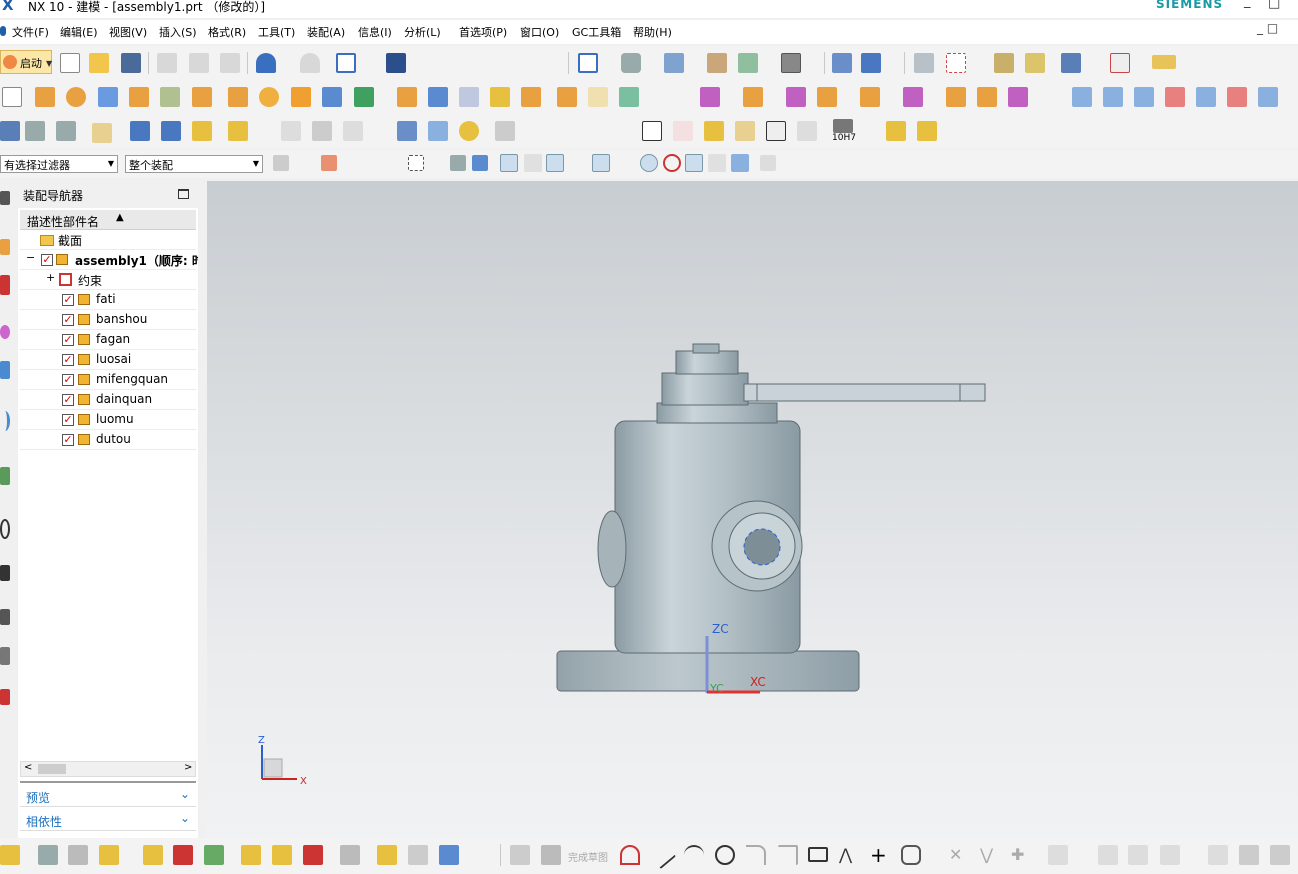 Image resolution: width=1298 pixels, height=874 pixels. What do you see at coordinates (108, 380) in the screenshot?
I see `tree-row-part: ✓ mifengquan` at bounding box center [108, 380].